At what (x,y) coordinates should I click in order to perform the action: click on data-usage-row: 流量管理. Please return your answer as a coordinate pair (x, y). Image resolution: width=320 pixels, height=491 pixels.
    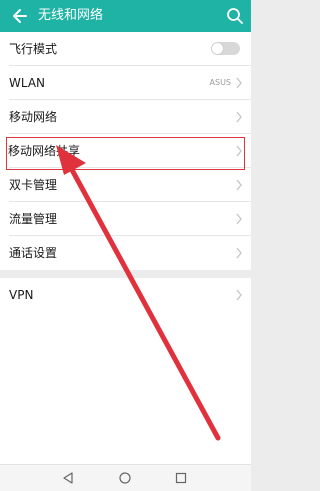
    Looking at the image, I should click on (125, 219).